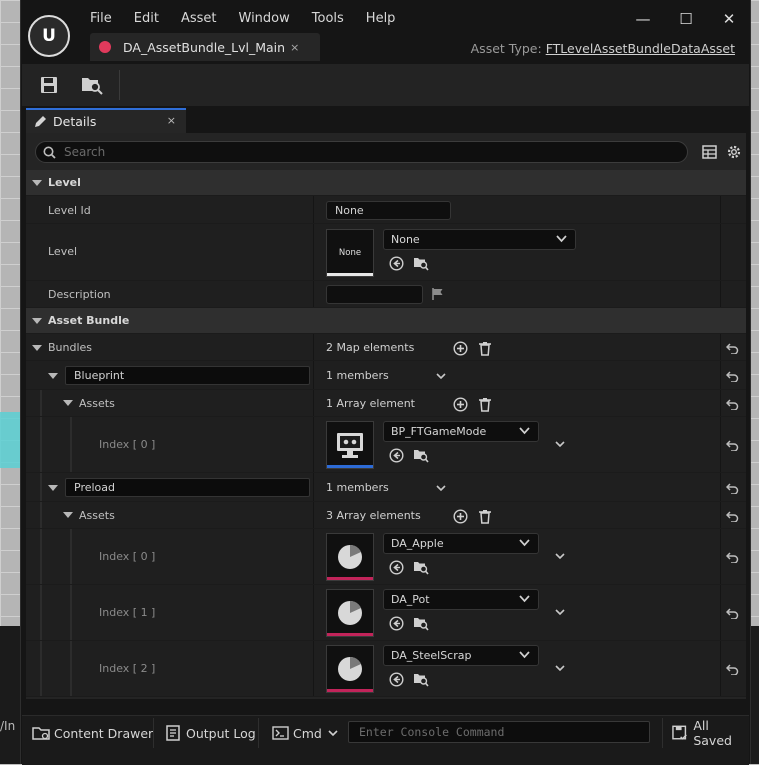  I want to click on bundle-entry-preload: Preload 1 members, so click(386, 487).